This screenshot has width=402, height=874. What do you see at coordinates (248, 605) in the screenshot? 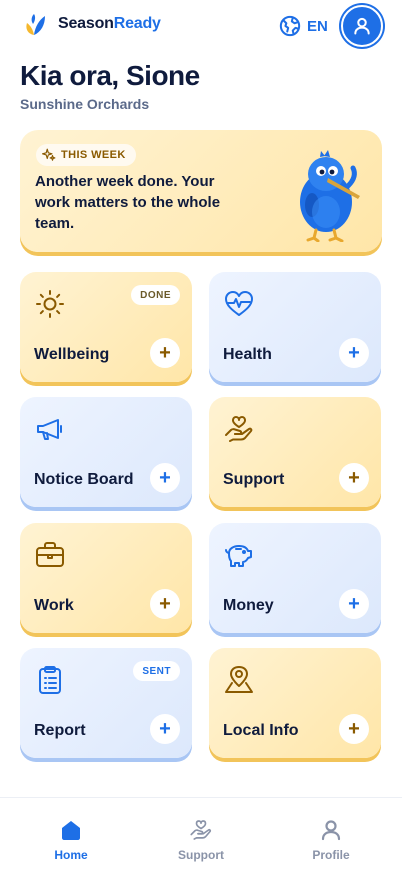
I see `tile-label: Money` at bounding box center [248, 605].